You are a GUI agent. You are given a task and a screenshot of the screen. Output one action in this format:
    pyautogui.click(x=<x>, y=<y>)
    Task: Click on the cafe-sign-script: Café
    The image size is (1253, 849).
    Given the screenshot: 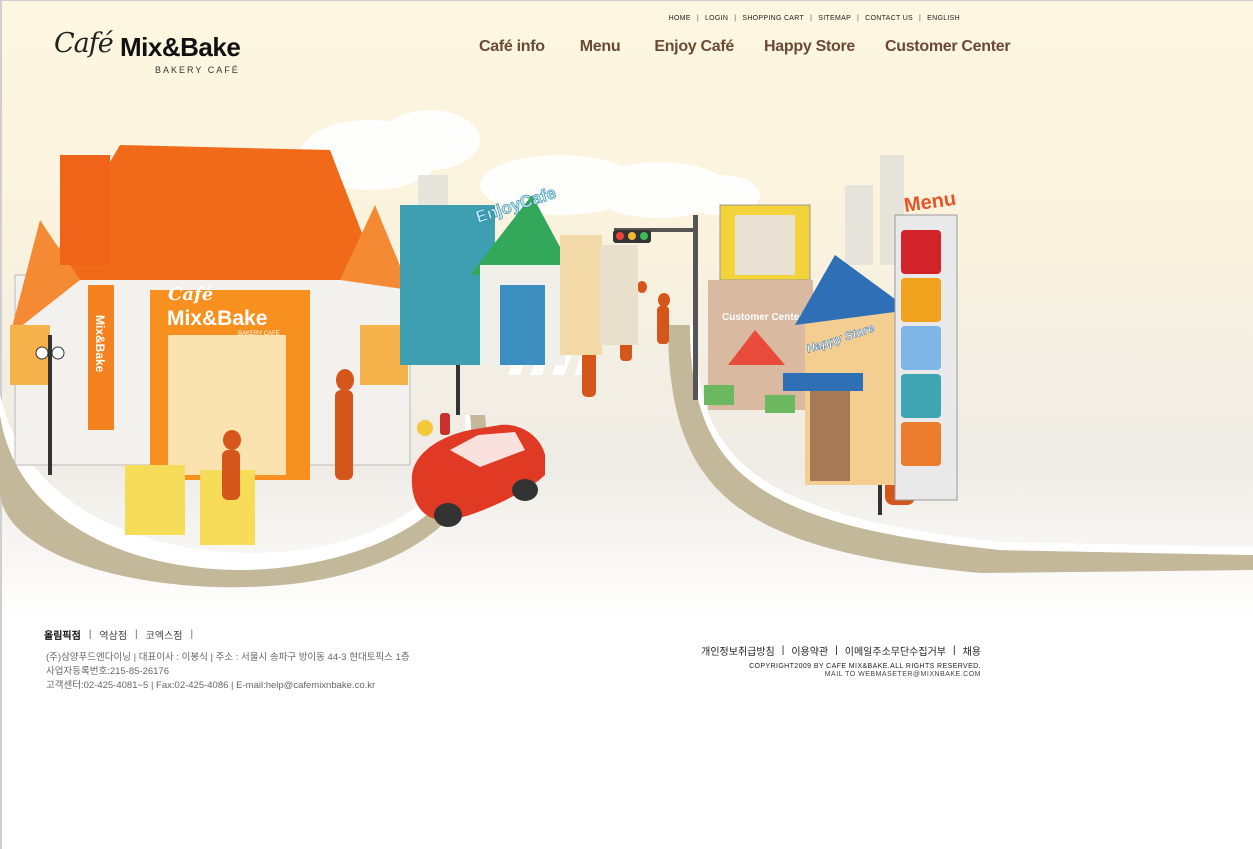 What is the action you would take?
    pyautogui.click(x=190, y=294)
    